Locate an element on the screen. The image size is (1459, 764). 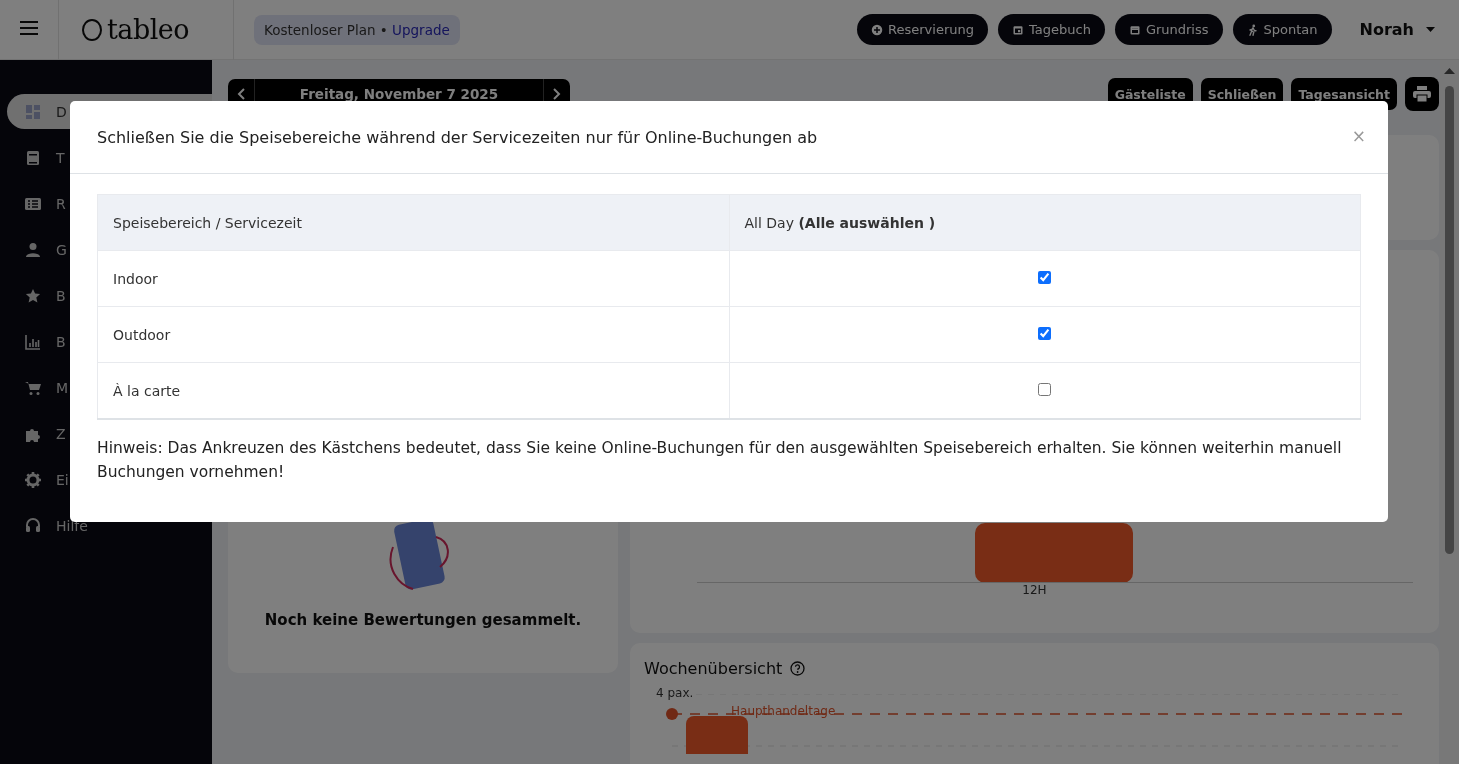
logo-text: tableo is located at coordinates (148, 29).